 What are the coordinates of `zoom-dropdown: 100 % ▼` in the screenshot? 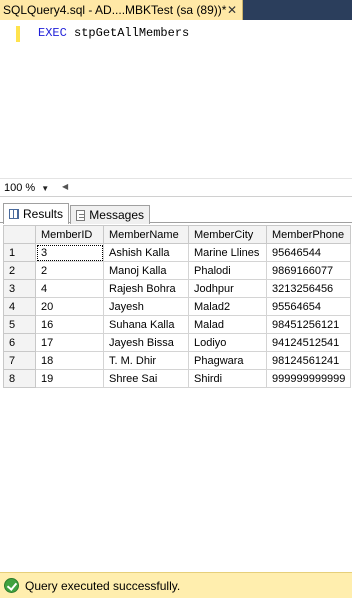 It's located at (25, 188).